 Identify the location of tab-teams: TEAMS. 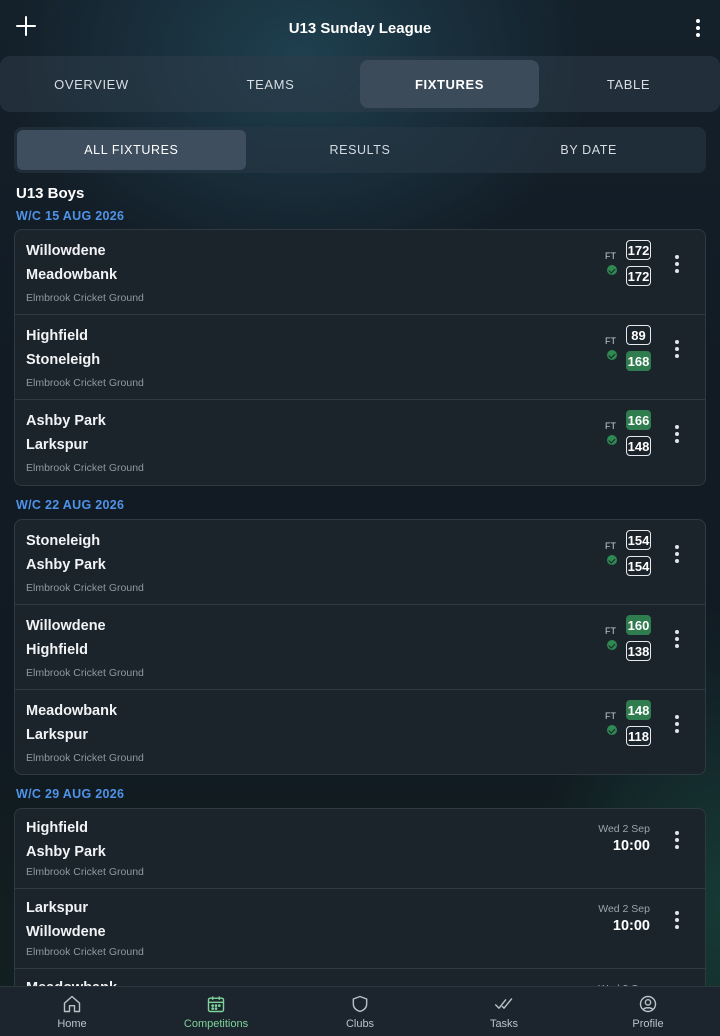
(270, 84).